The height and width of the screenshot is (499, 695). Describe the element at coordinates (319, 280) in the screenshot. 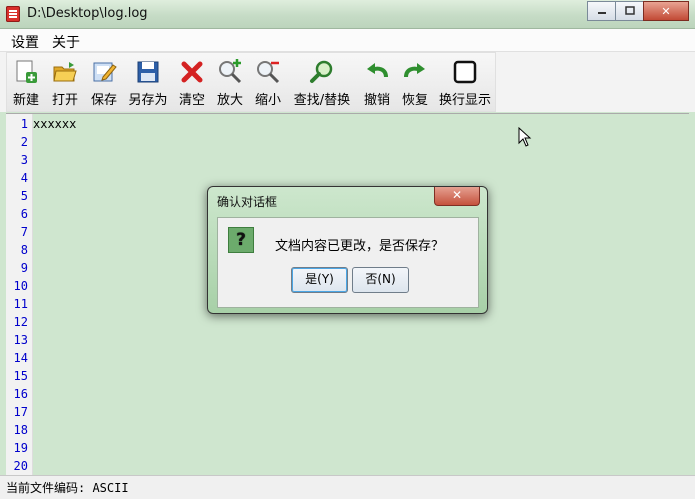

I see `yes-button: 是(Y)` at that location.